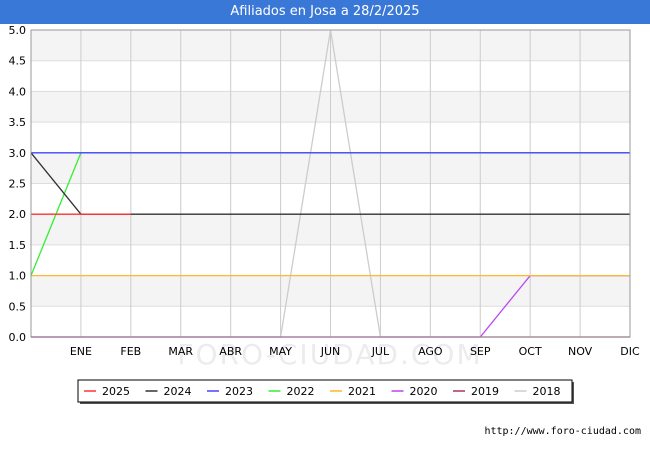  I want to click on x-tick-label: OCT, so click(530, 351).